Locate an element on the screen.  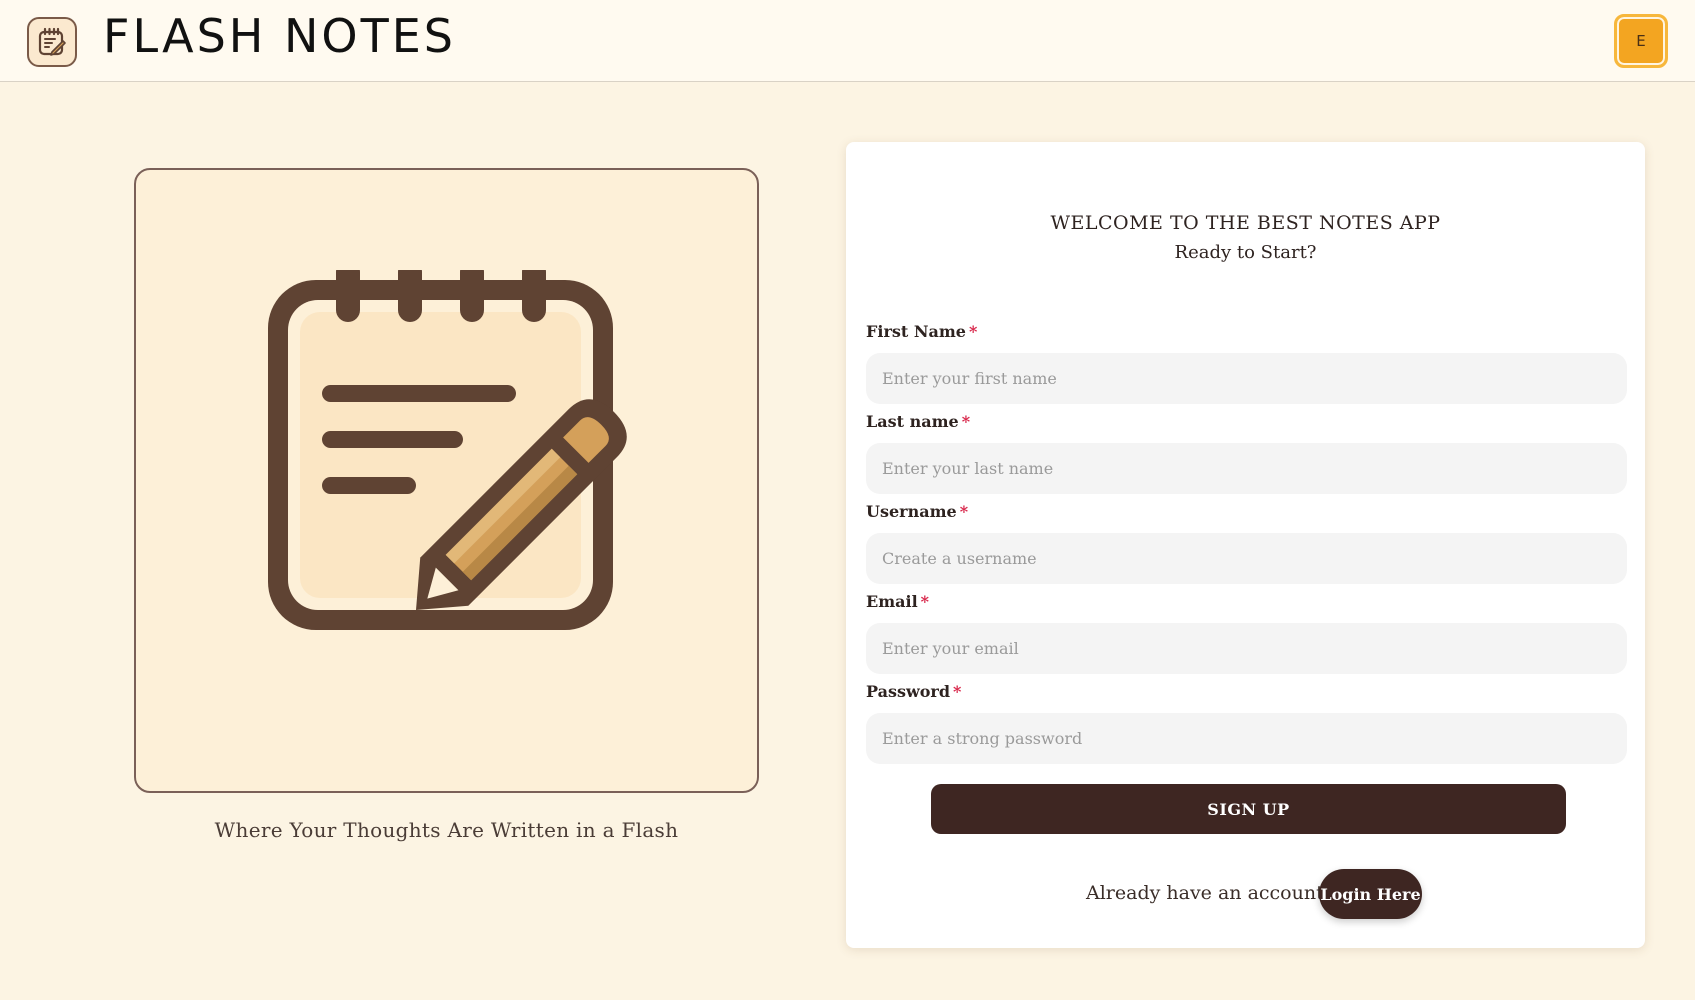
login-here-button: Login Here is located at coordinates (1370, 894).